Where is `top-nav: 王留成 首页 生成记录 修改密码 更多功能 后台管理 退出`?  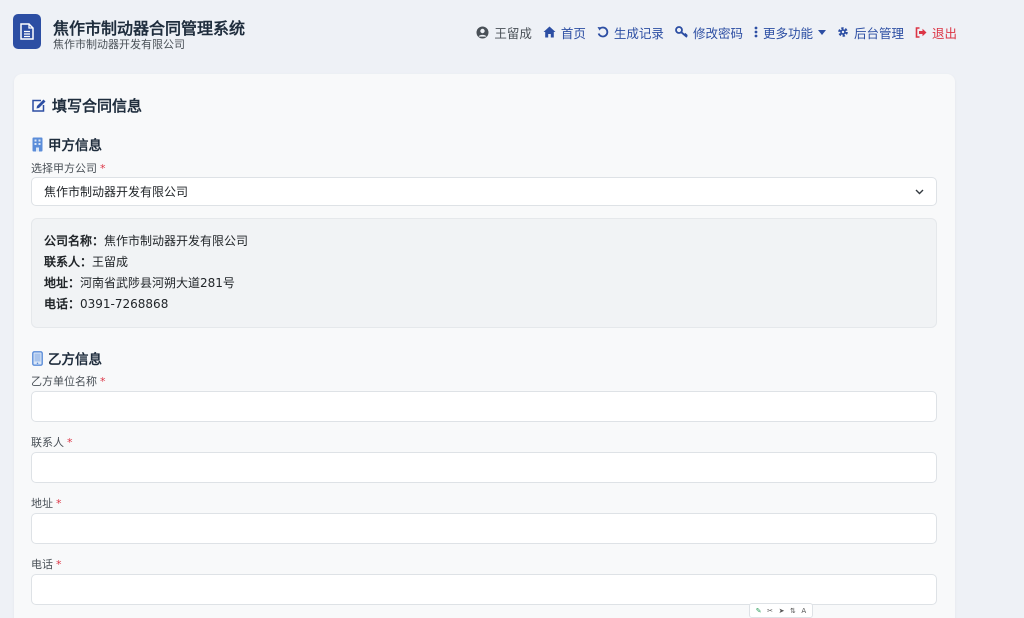 top-nav: 王留成 首页 生成记录 修改密码 更多功能 后台管理 退出 is located at coordinates (716, 32).